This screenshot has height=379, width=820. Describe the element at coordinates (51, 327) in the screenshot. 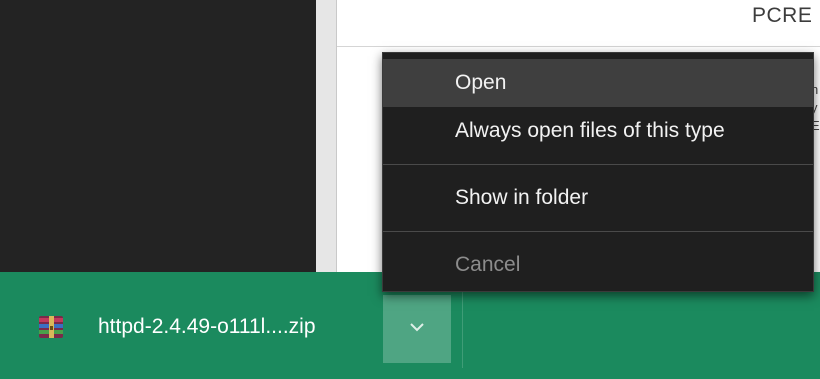

I see `archive-icon` at that location.